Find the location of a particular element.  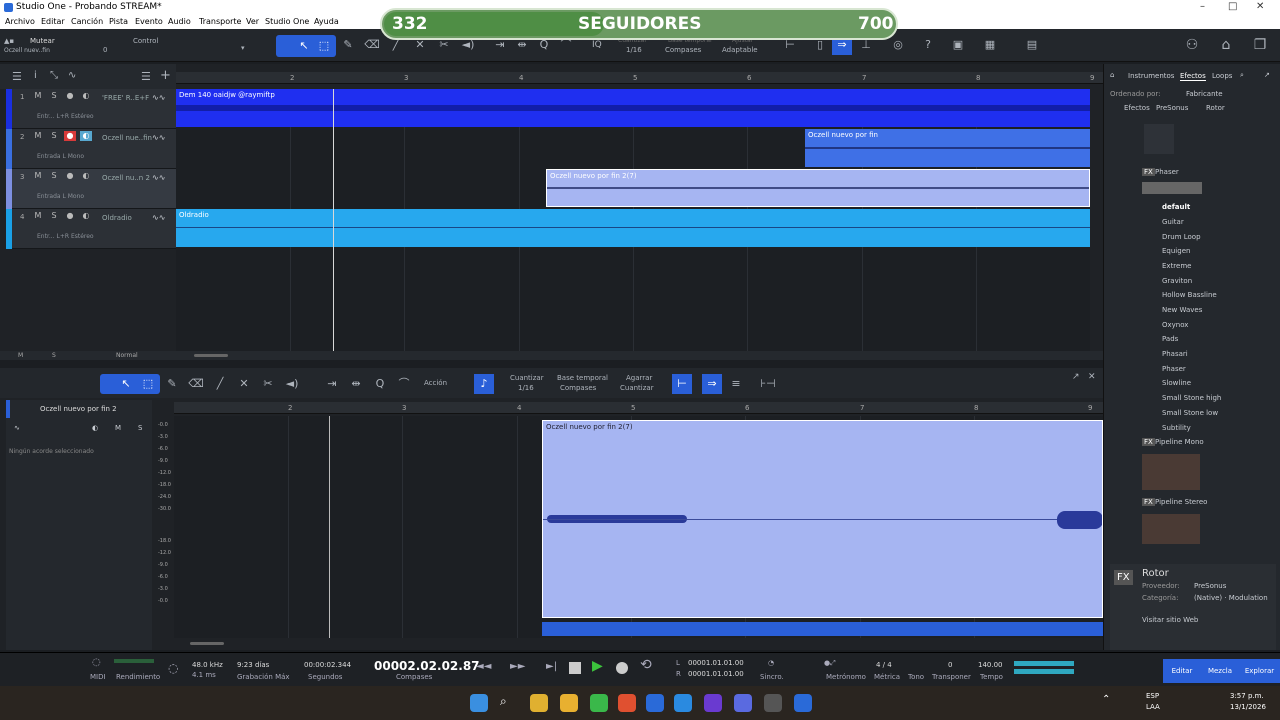

preset-item: Extreme is located at coordinates (1176, 266).